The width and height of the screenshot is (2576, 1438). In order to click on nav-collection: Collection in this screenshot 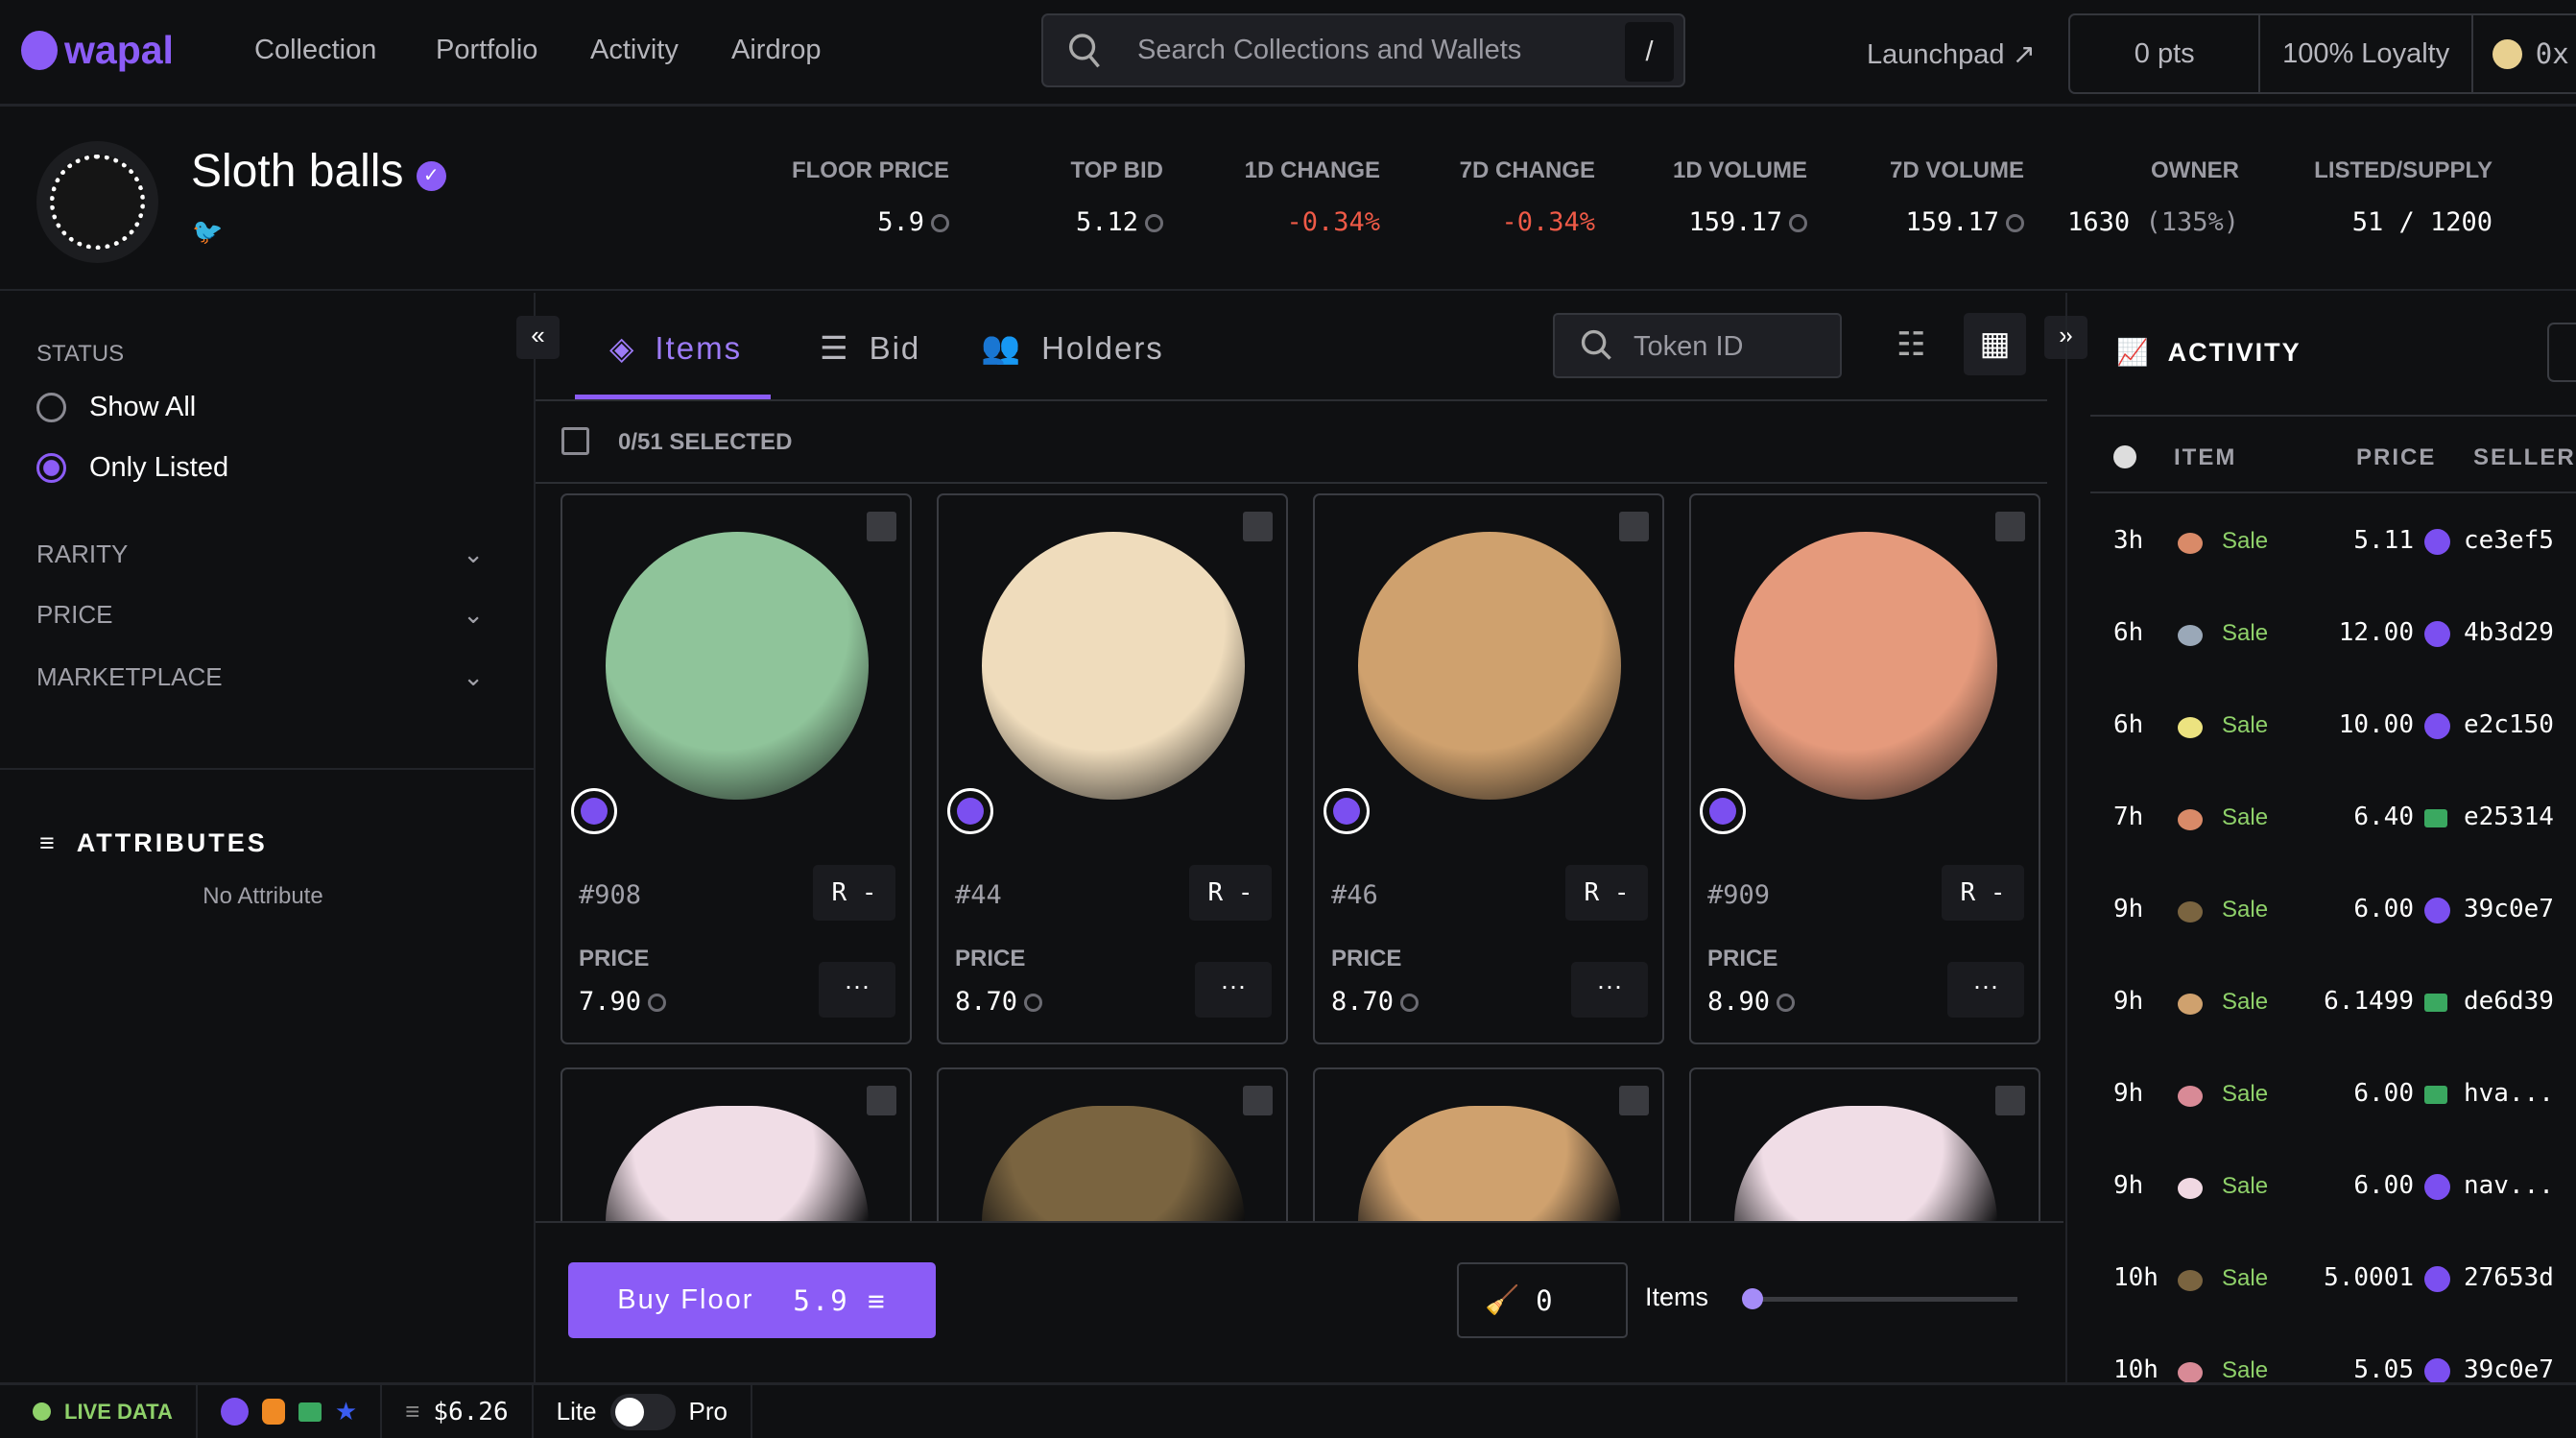, I will do `click(315, 50)`.